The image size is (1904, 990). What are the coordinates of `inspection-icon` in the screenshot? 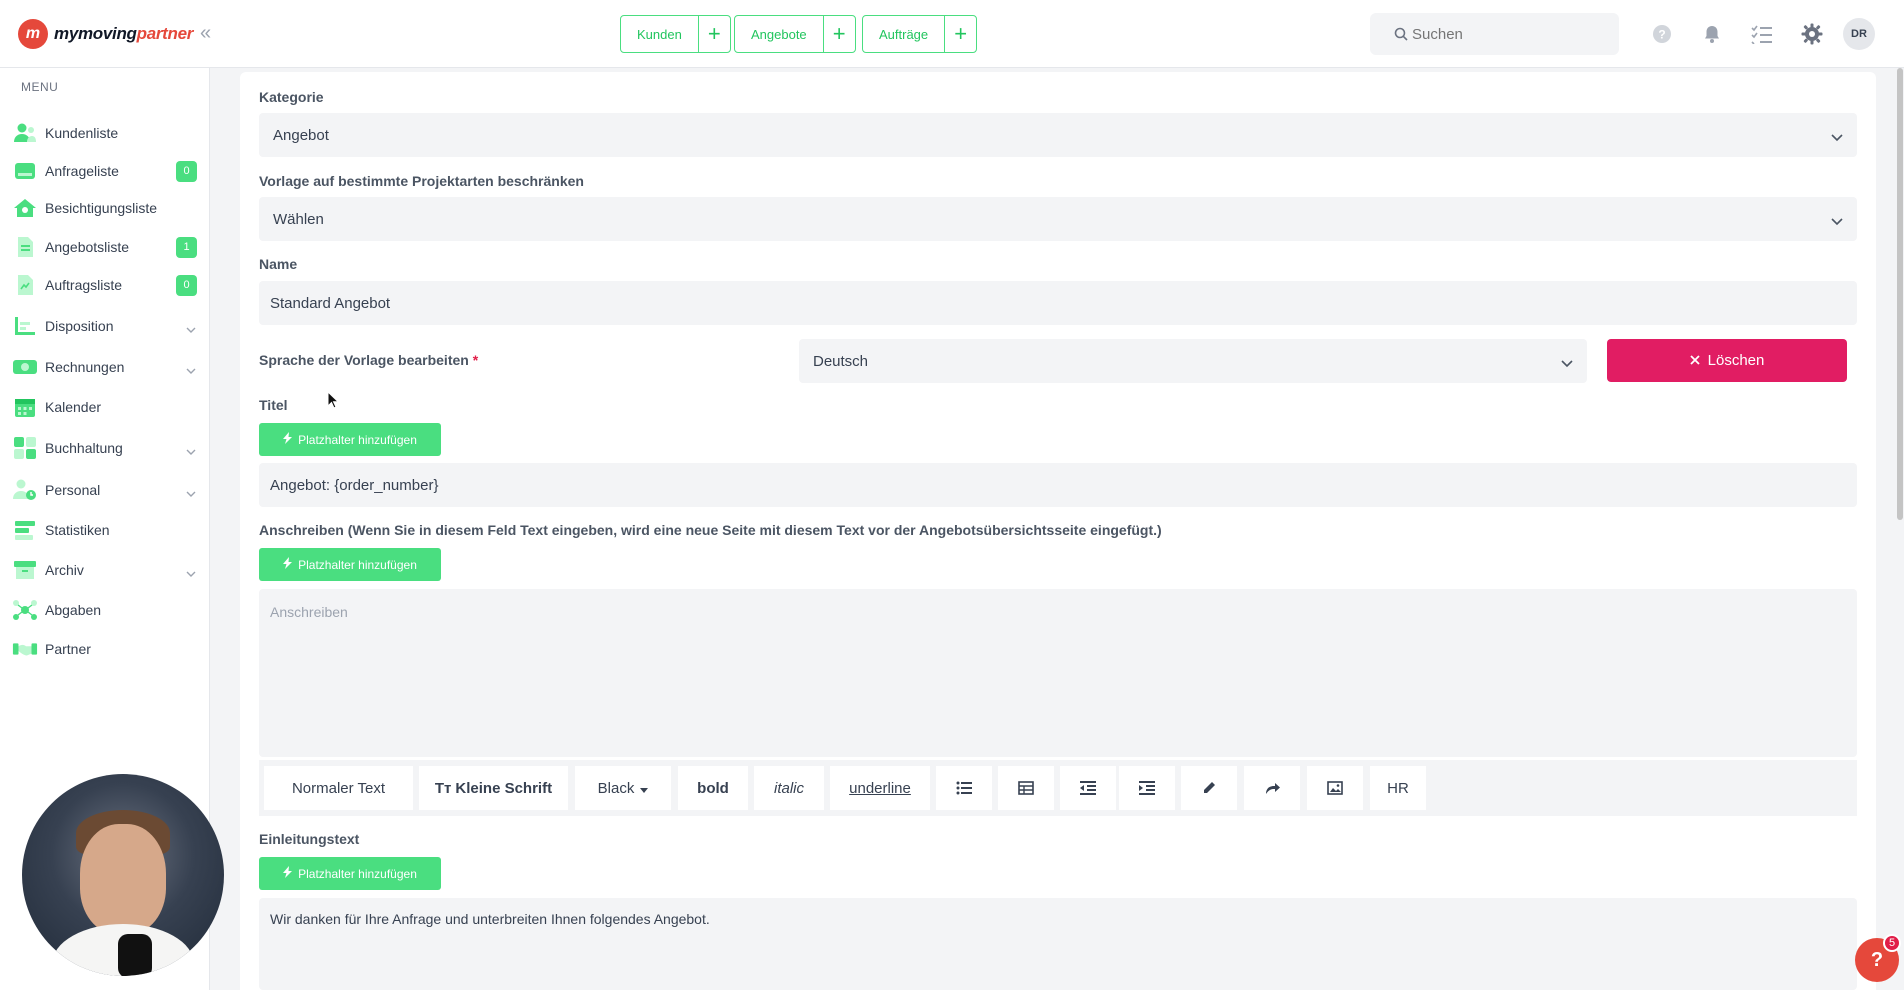 It's located at (25, 208).